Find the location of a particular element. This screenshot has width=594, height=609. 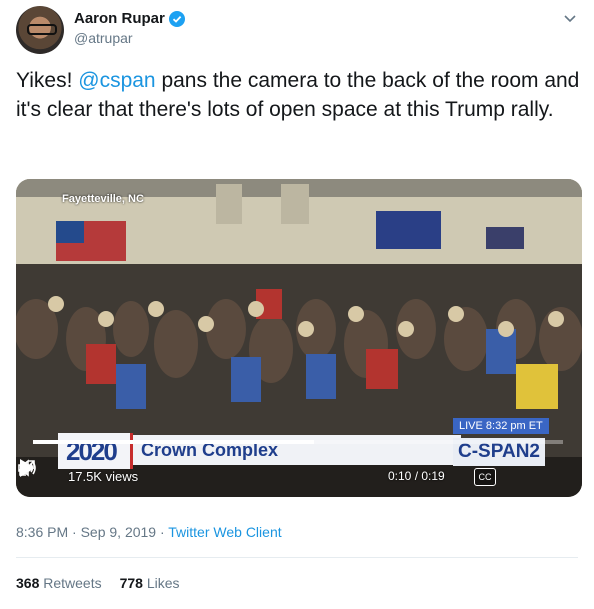

chevron-down-icon is located at coordinates (570, 18).